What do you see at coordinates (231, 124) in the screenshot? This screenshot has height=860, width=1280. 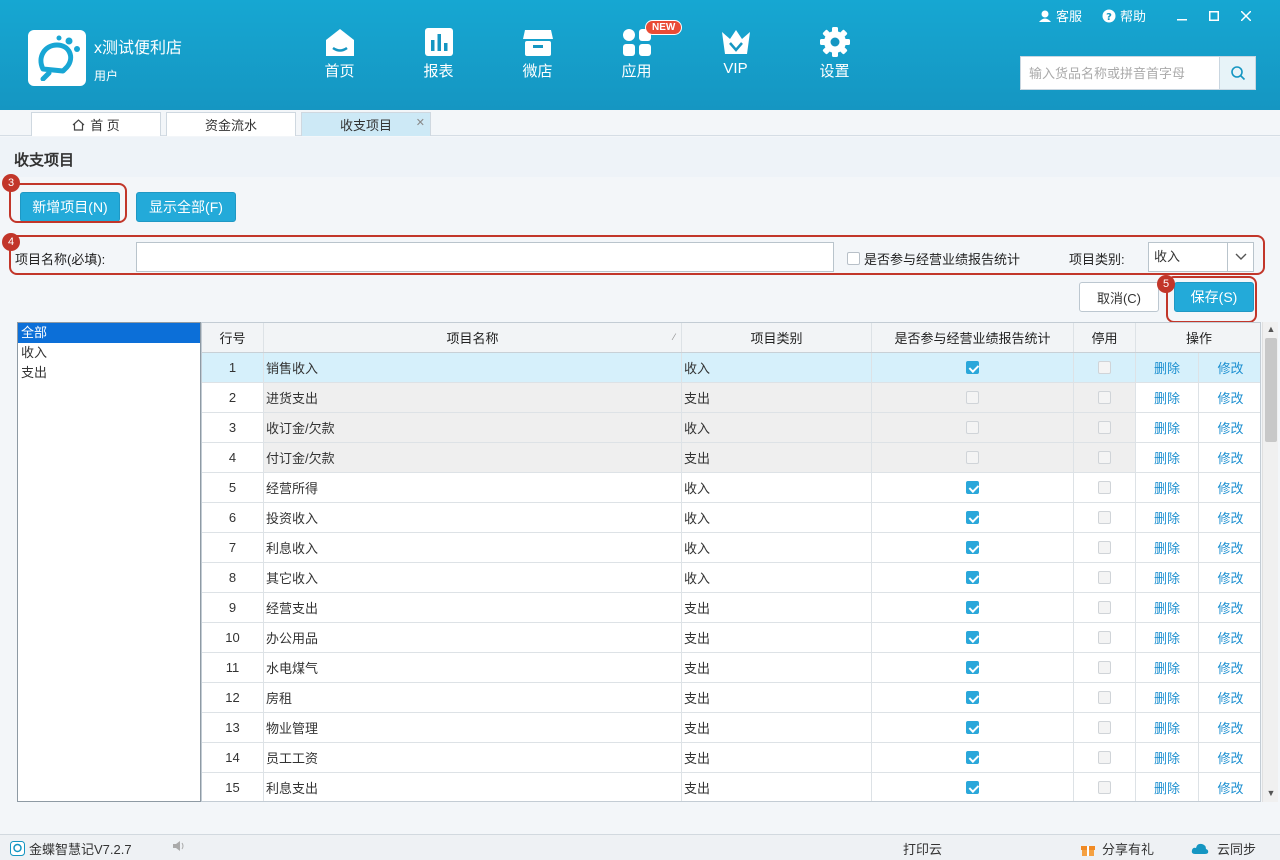 I see `tab-cash-flow: 资金流水` at bounding box center [231, 124].